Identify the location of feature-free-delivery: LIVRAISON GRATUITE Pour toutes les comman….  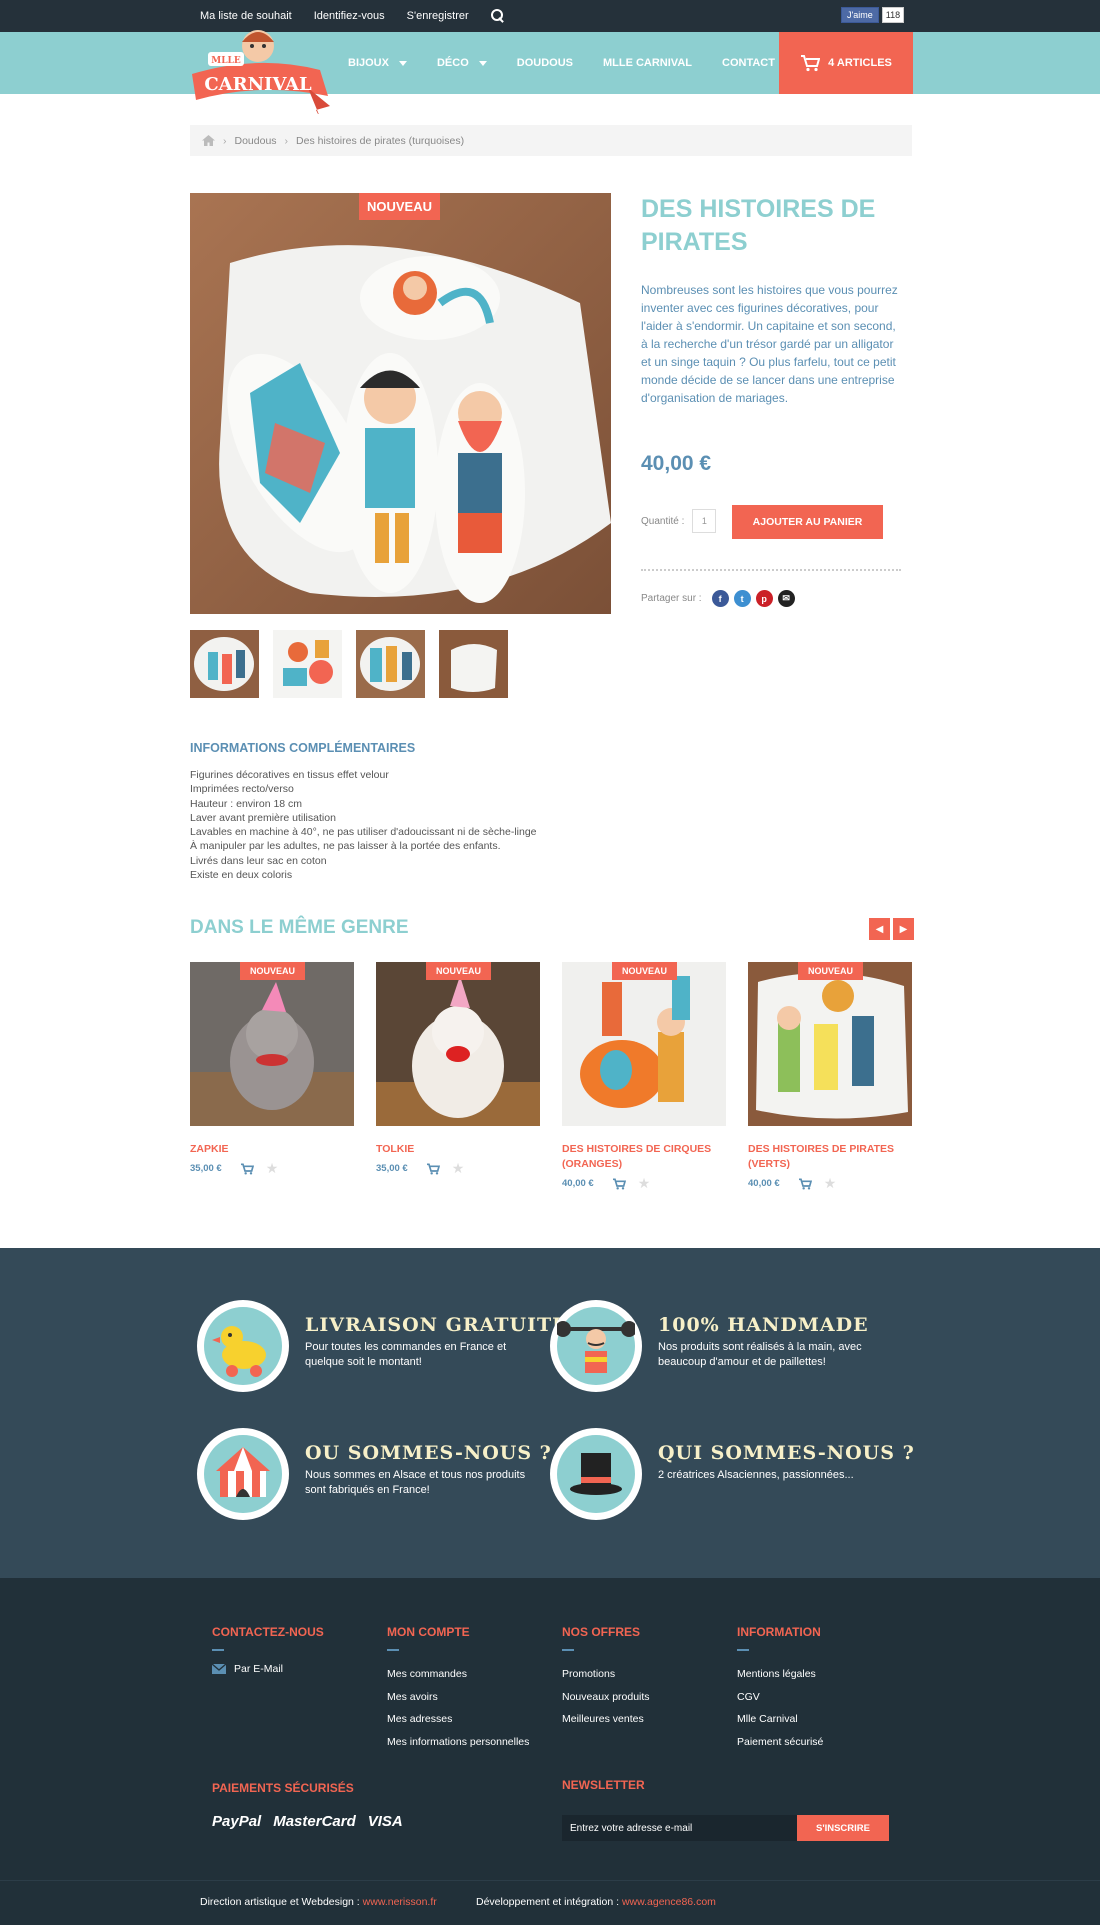
(382, 1346).